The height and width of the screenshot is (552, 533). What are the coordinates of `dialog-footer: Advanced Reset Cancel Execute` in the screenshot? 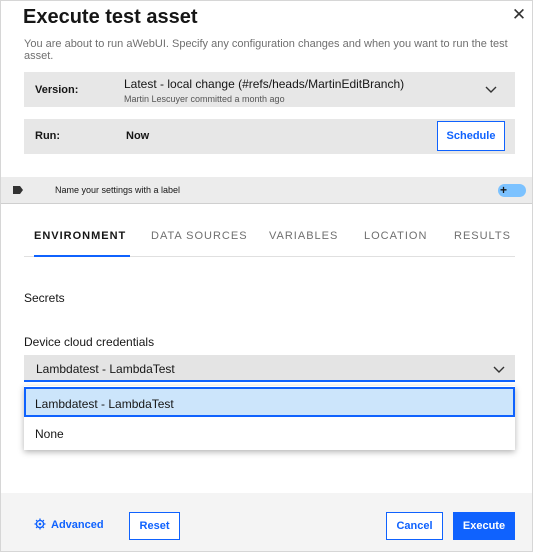 It's located at (266, 522).